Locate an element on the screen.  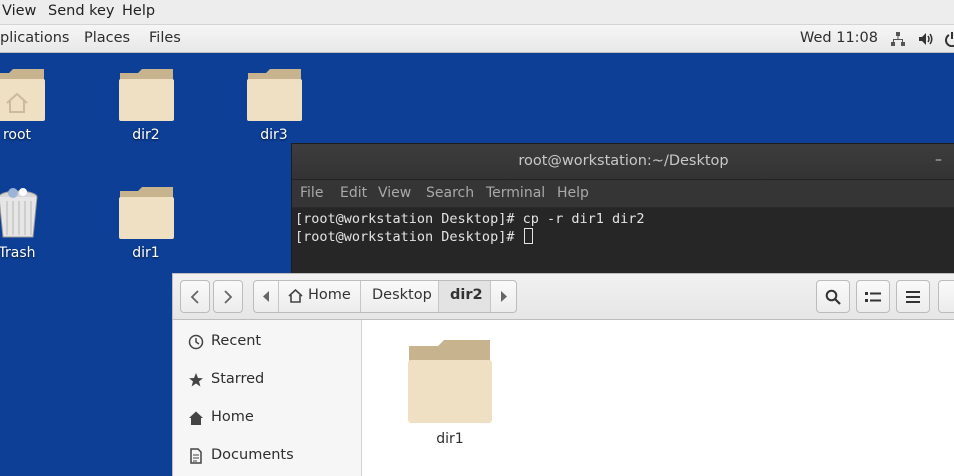
desktop-icon-dir1: dir1 is located at coordinates (146, 219).